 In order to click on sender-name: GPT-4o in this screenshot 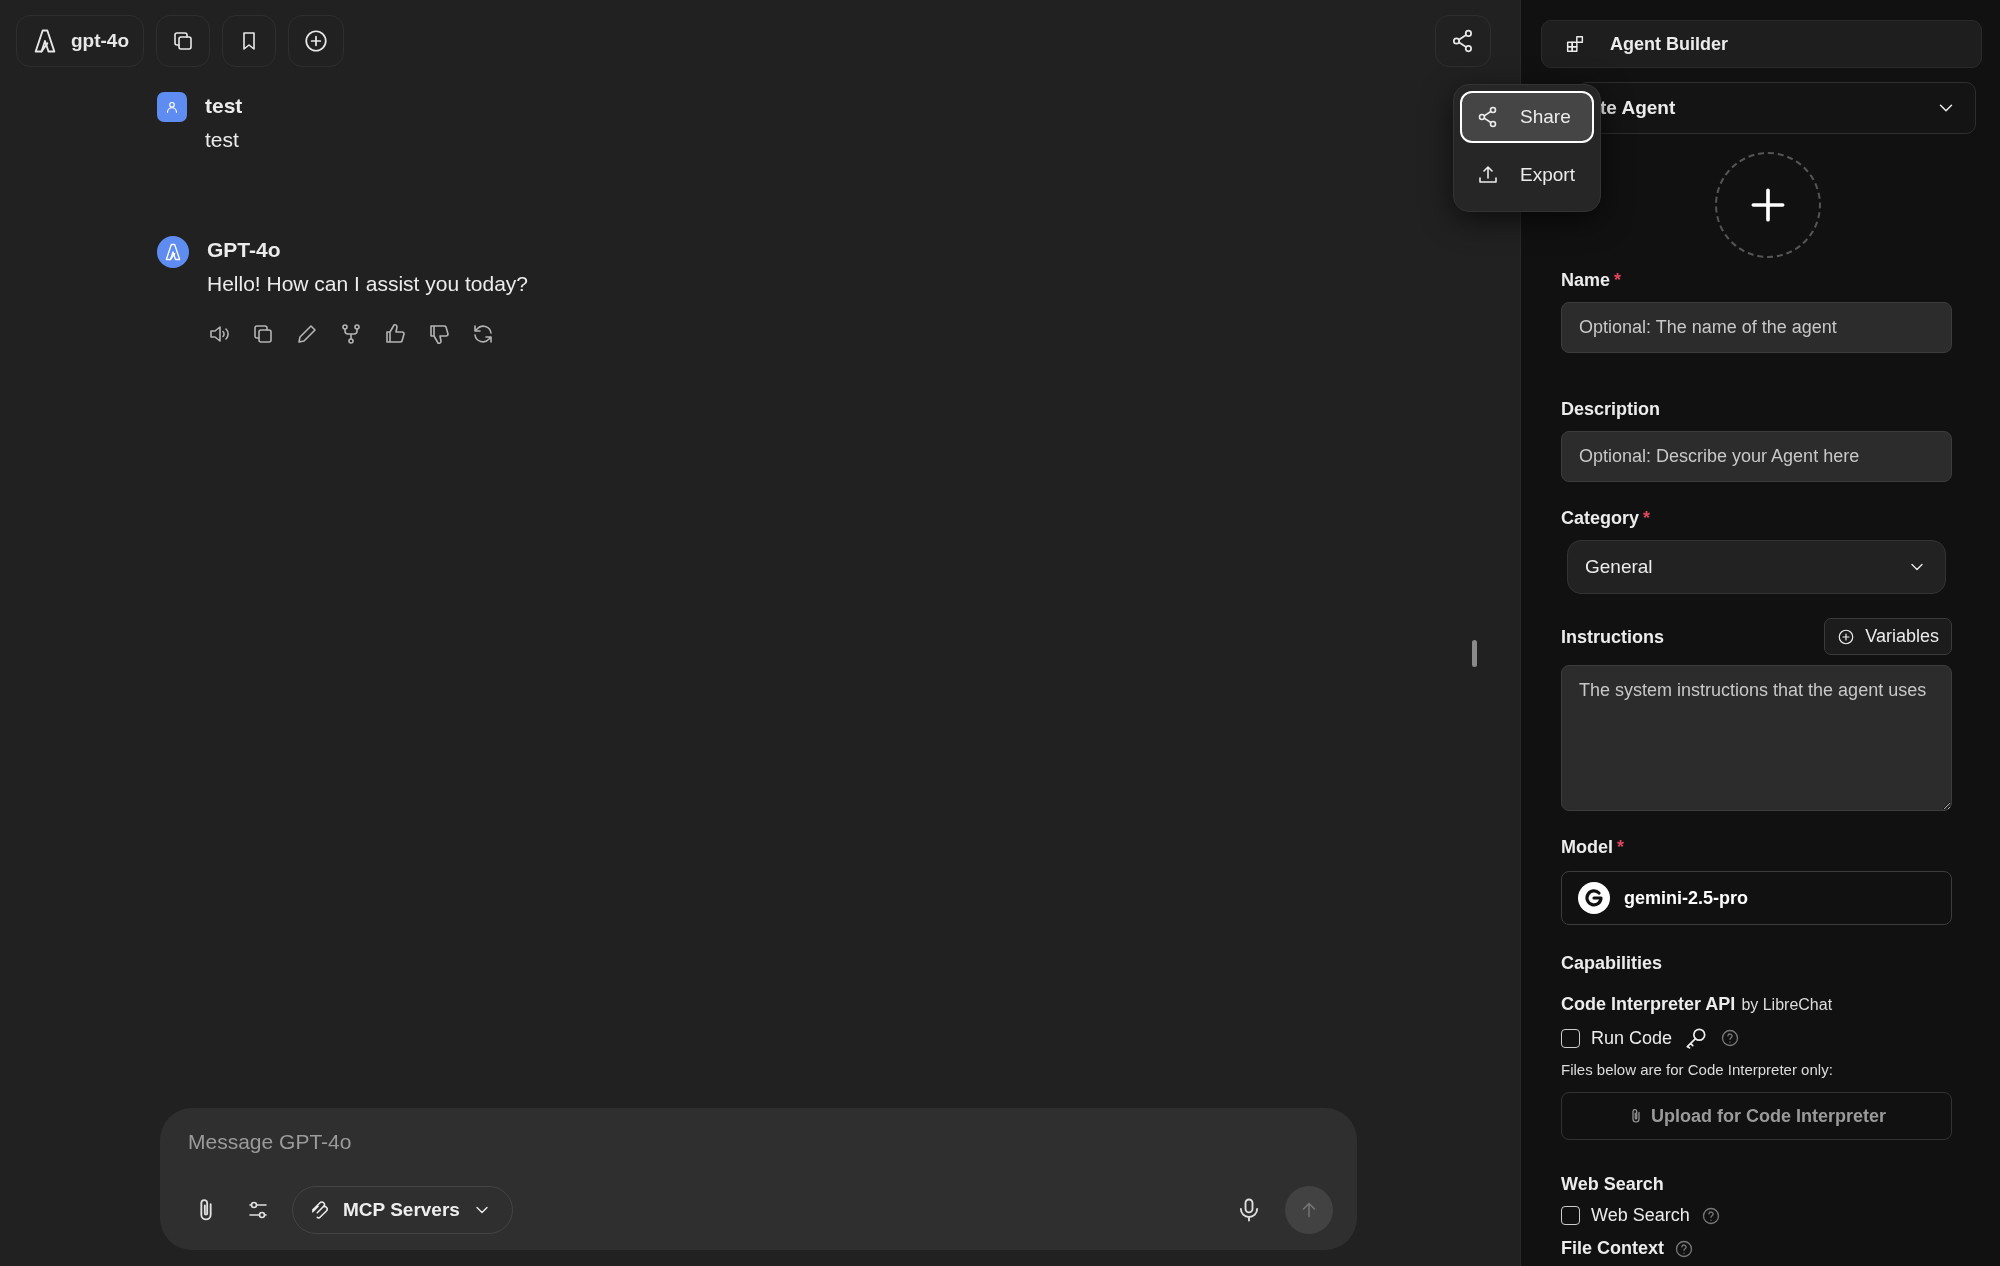, I will do `click(244, 250)`.